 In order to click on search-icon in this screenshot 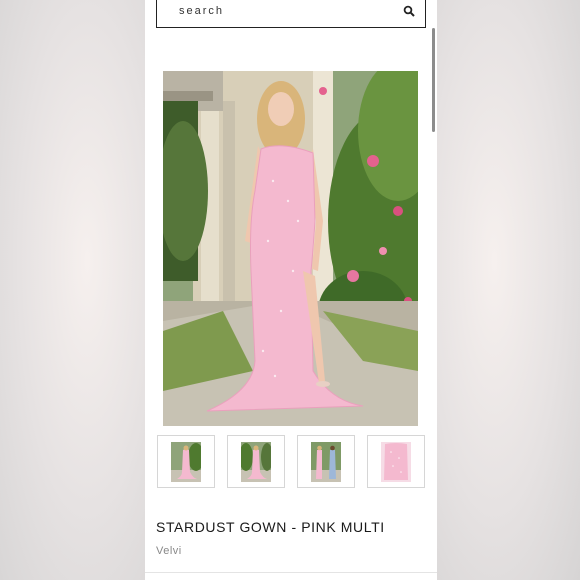, I will do `click(409, 11)`.